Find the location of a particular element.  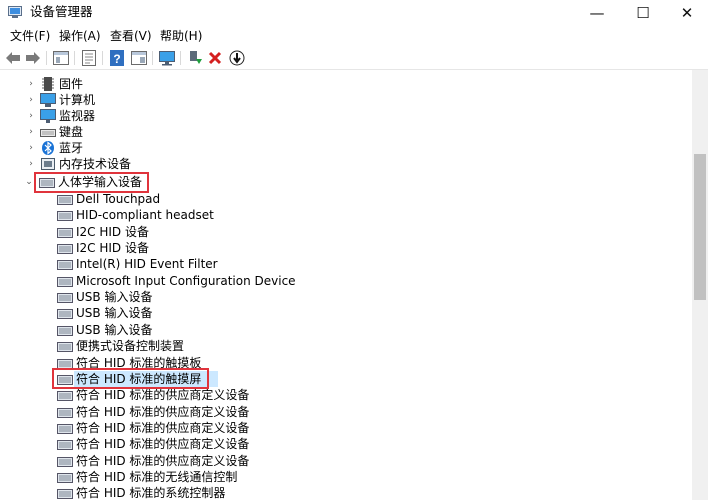

toolbar: ? is located at coordinates (354, 58).